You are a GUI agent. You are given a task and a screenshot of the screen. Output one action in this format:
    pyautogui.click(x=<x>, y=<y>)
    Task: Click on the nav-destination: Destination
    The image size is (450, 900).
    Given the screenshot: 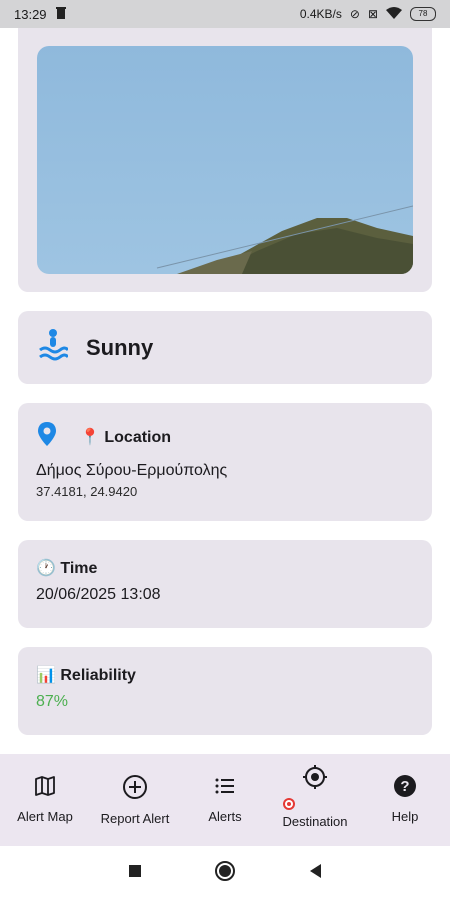 What is the action you would take?
    pyautogui.click(x=315, y=791)
    